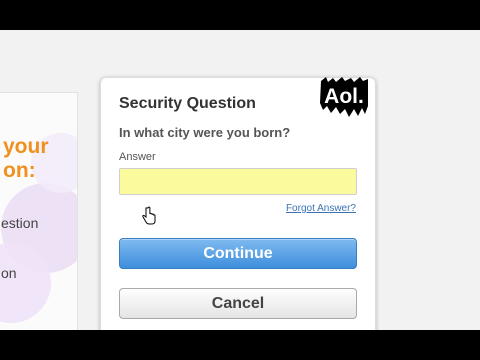 The height and width of the screenshot is (360, 480). I want to click on promo-heading: your on:, so click(26, 158).